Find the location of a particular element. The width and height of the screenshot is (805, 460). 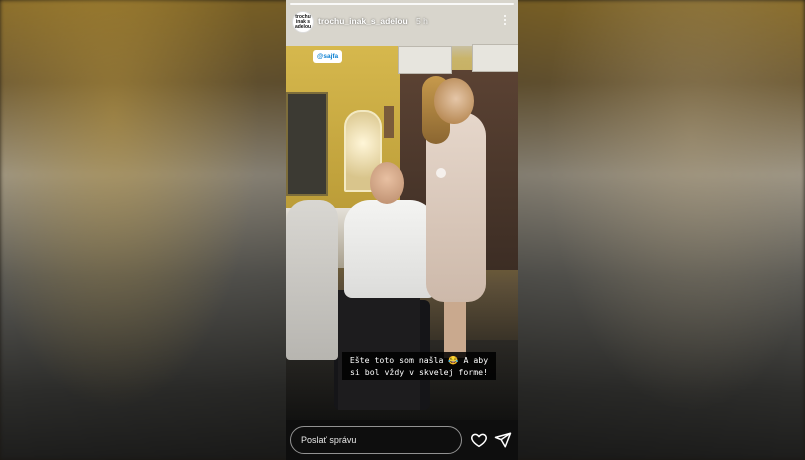

photo-woman-head is located at coordinates (454, 101).